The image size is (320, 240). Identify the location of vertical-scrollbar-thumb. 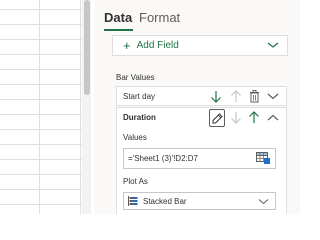
(87, 47).